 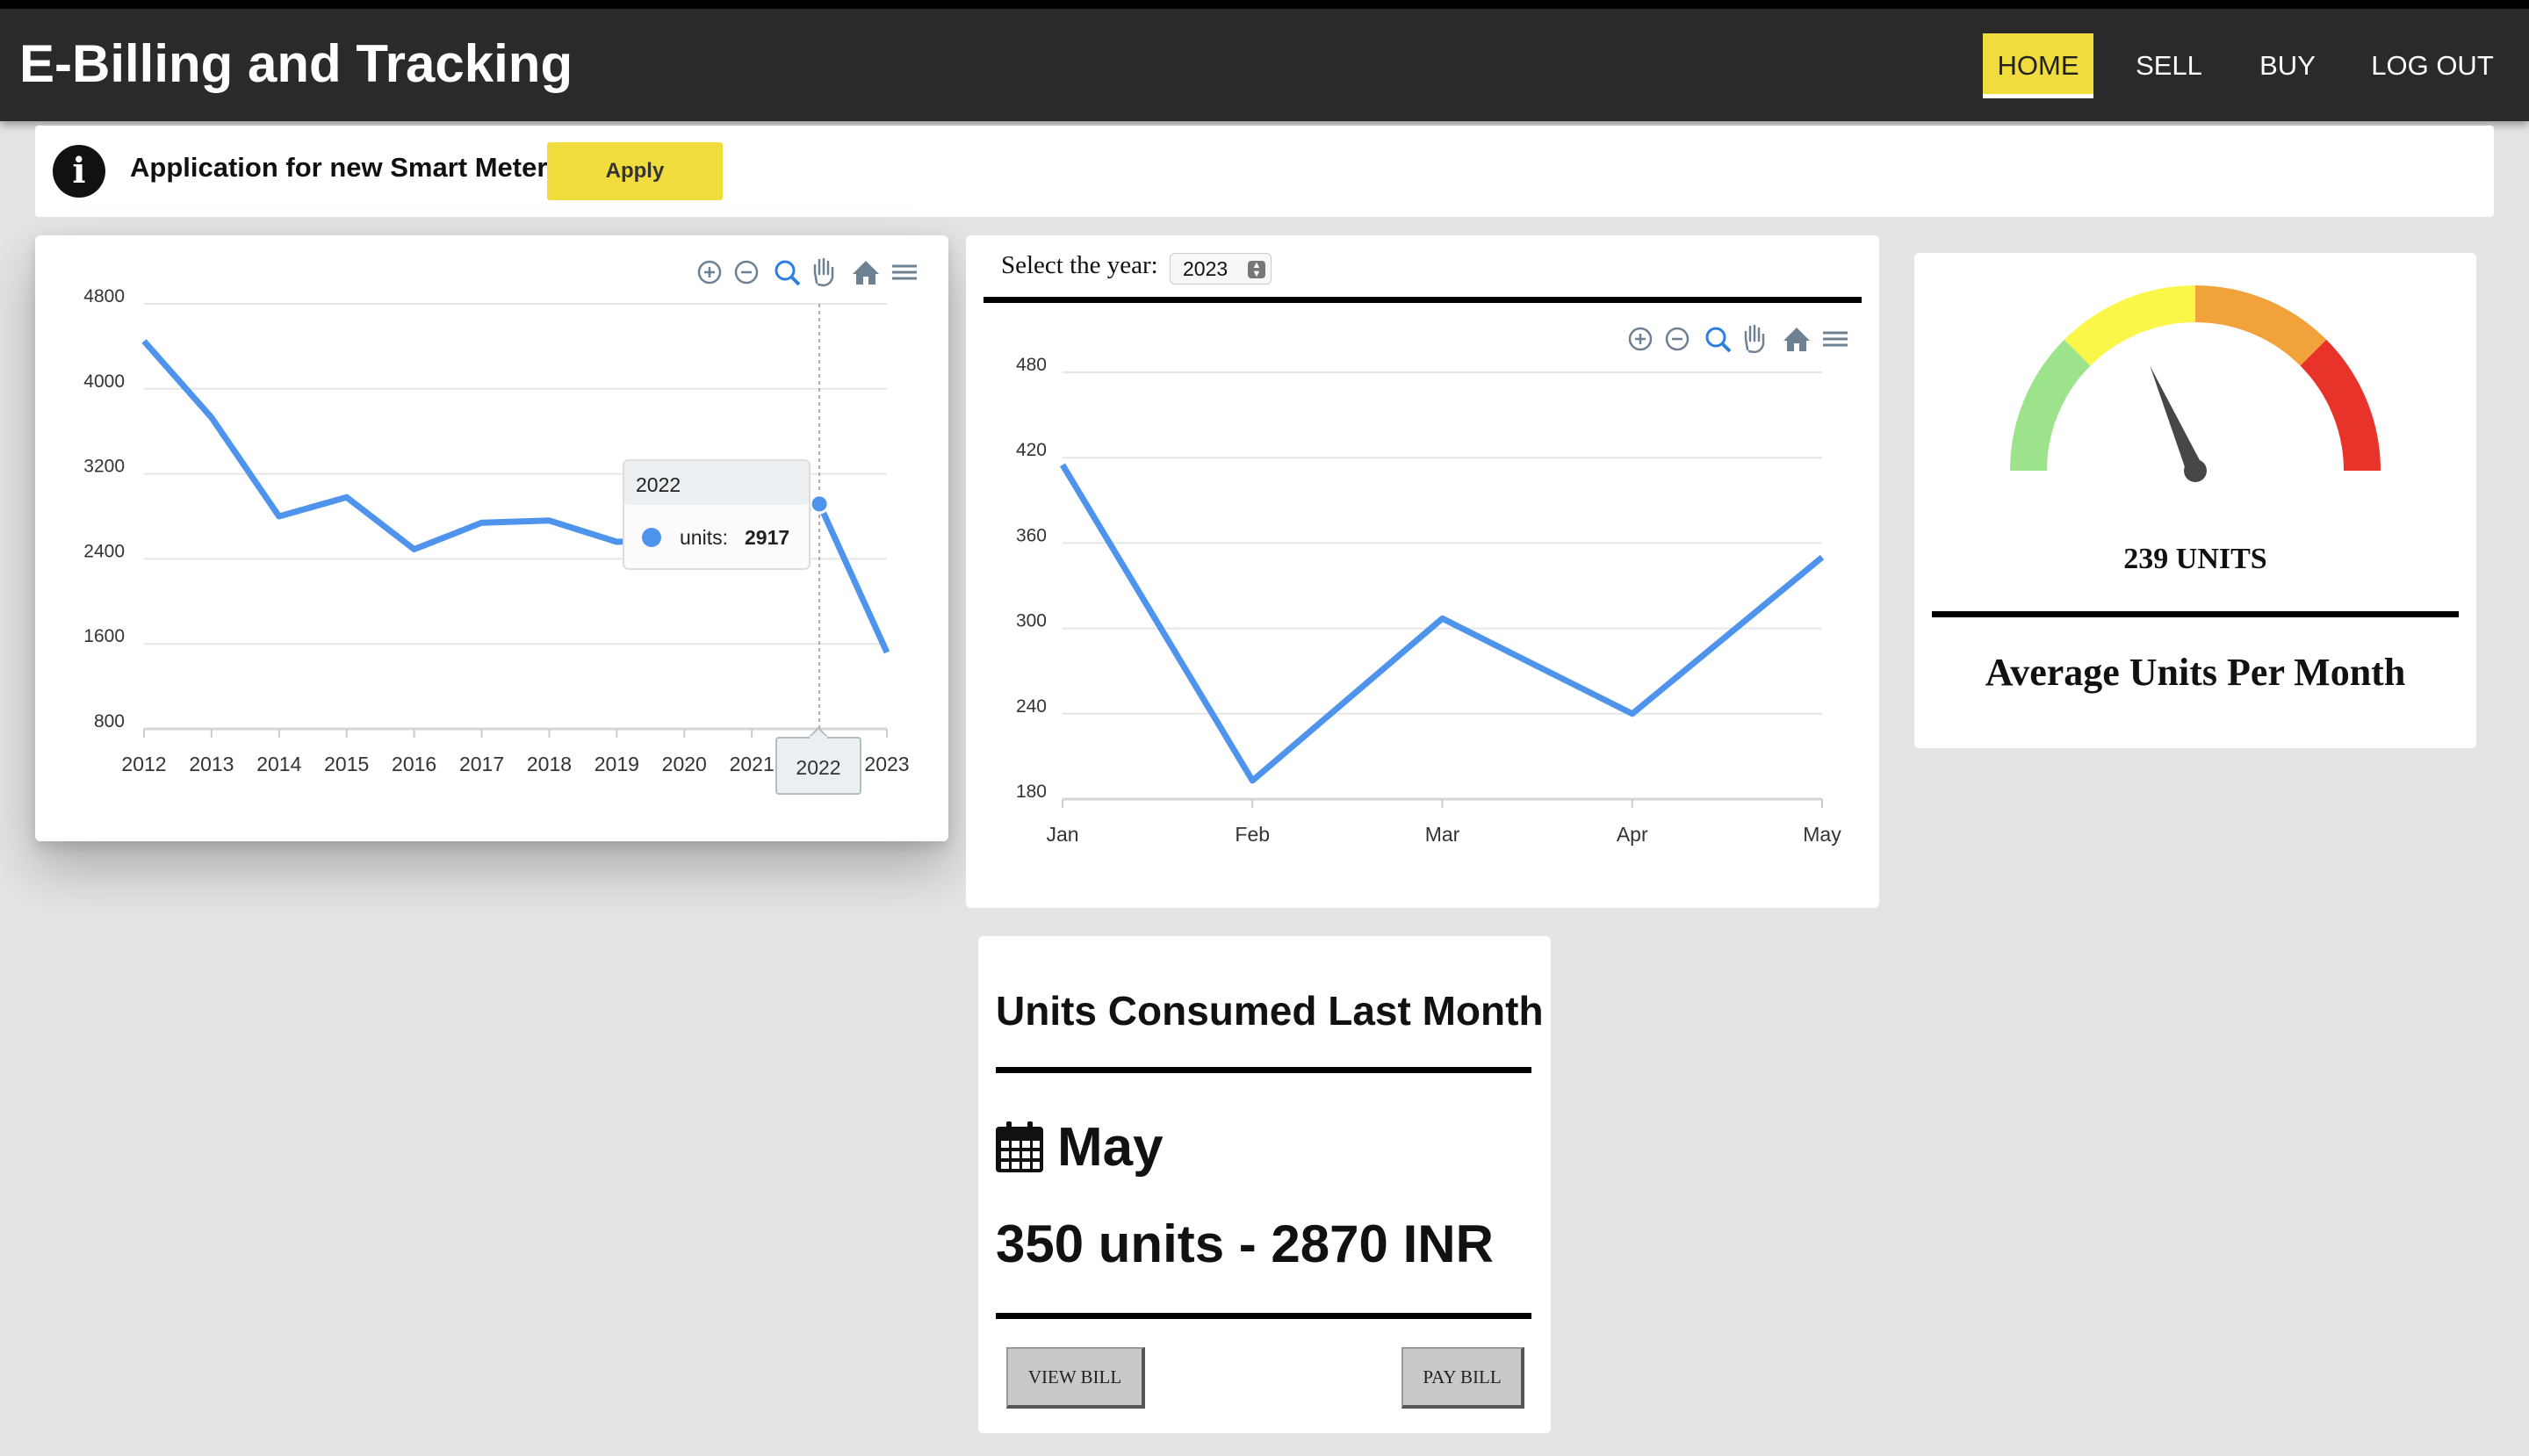 What do you see at coordinates (617, 764) in the screenshot?
I see `x-tick-label: 2019` at bounding box center [617, 764].